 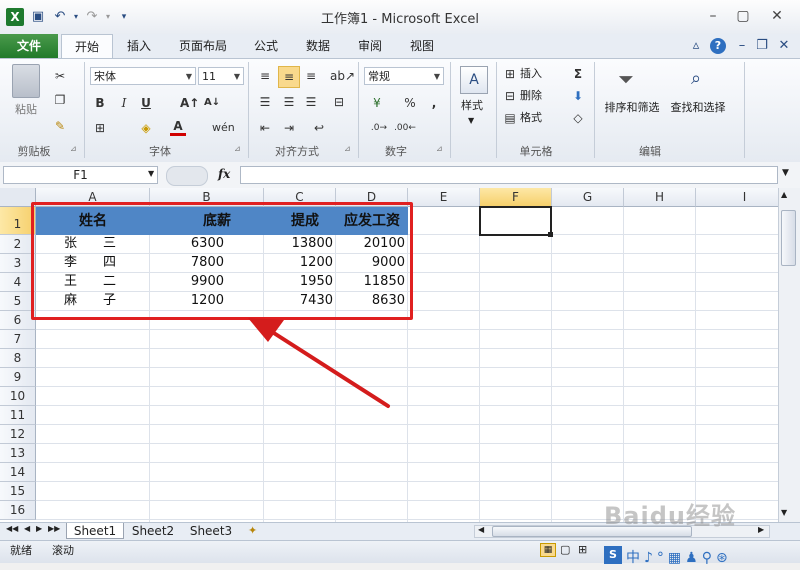 What do you see at coordinates (252, 530) in the screenshot?
I see `insert-sheet-icon: ✦` at bounding box center [252, 530].